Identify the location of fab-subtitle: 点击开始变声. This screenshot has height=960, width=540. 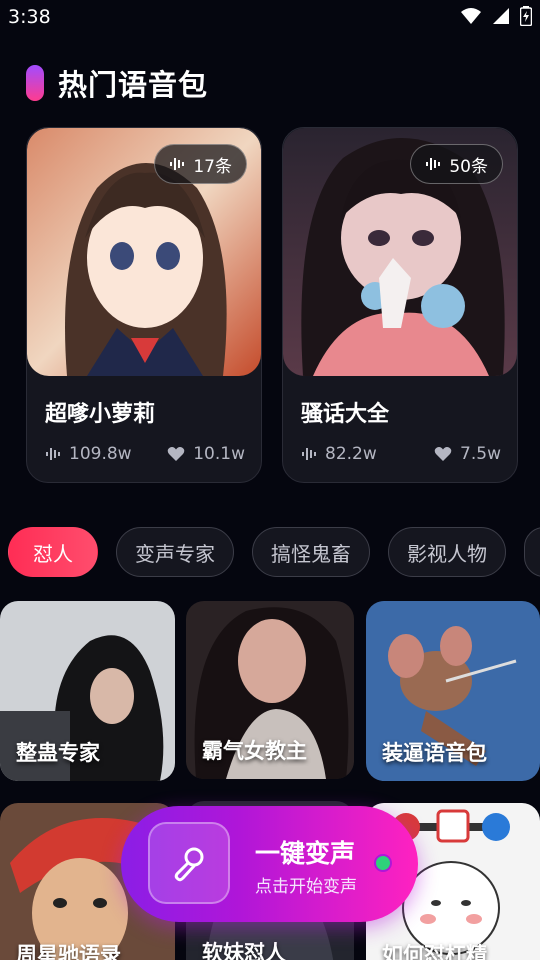
(306, 887).